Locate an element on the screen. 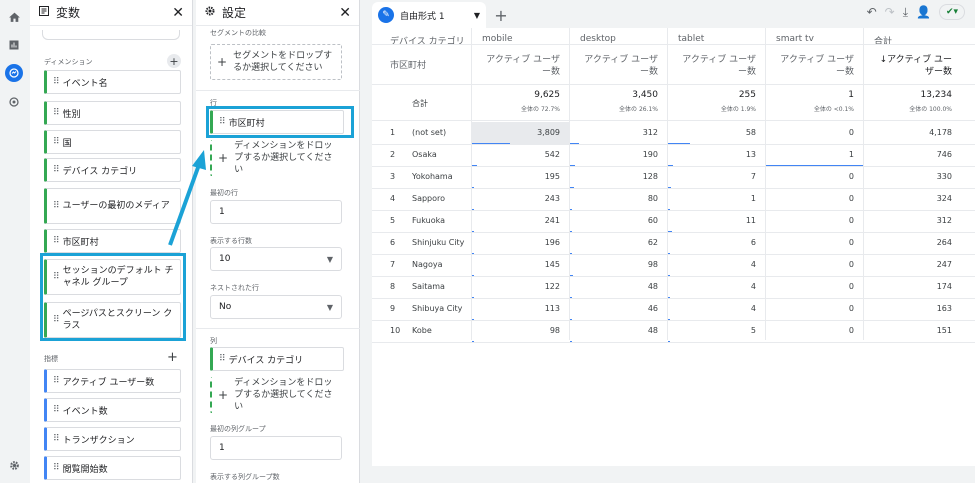 The height and width of the screenshot is (483, 975). column-dimension-dropzone: + ディメンションをドロップするか選択してください is located at coordinates (276, 395).